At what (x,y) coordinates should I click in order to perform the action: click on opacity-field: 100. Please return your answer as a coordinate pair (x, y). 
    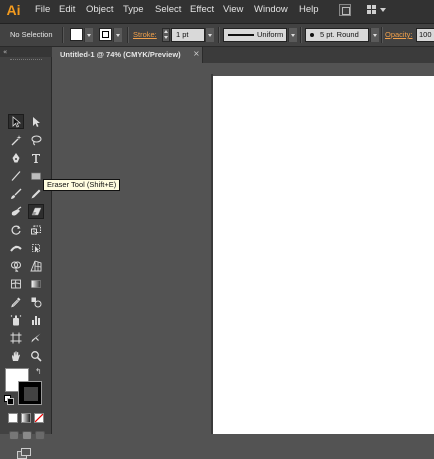
    Looking at the image, I should click on (425, 35).